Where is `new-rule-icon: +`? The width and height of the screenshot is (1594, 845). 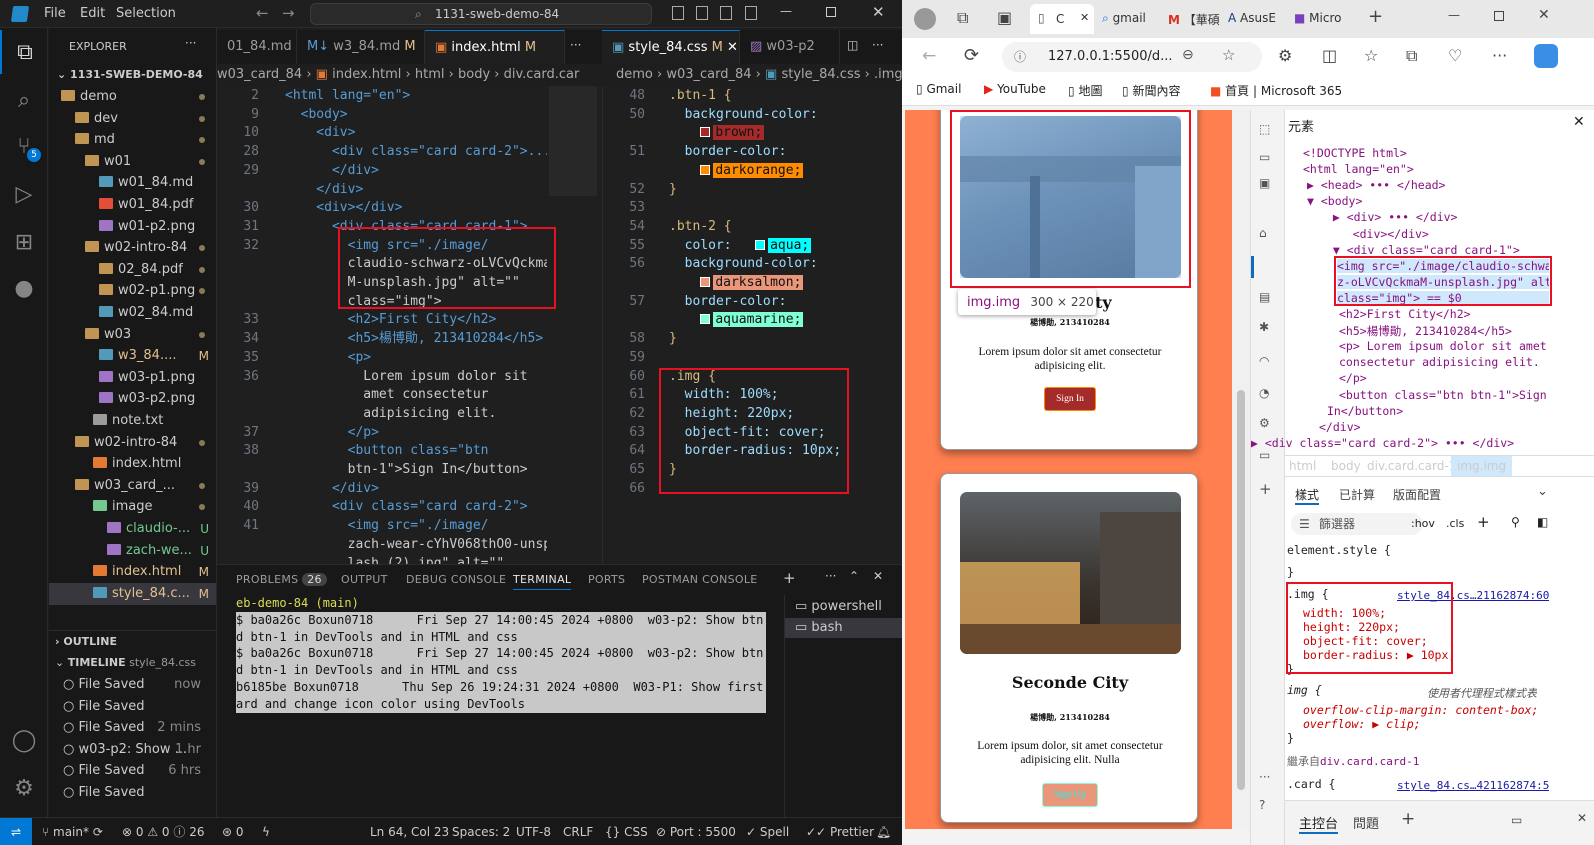
new-rule-icon: + is located at coordinates (1483, 522).